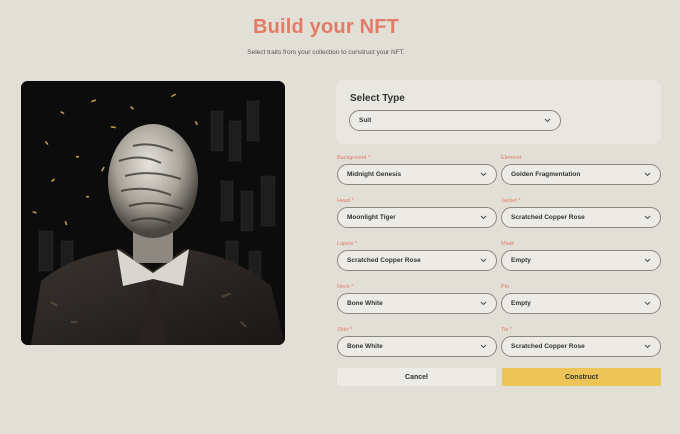 The height and width of the screenshot is (434, 680). I want to click on field-neck: Neck * Bone White, so click(417, 299).